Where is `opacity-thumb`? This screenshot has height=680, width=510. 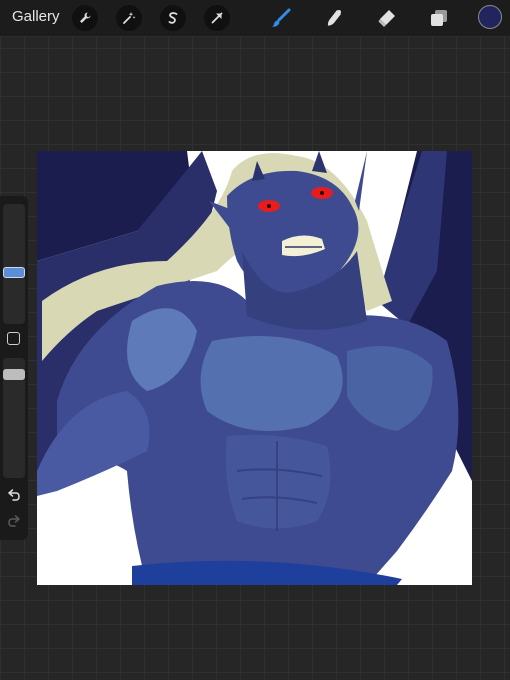 opacity-thumb is located at coordinates (14, 374).